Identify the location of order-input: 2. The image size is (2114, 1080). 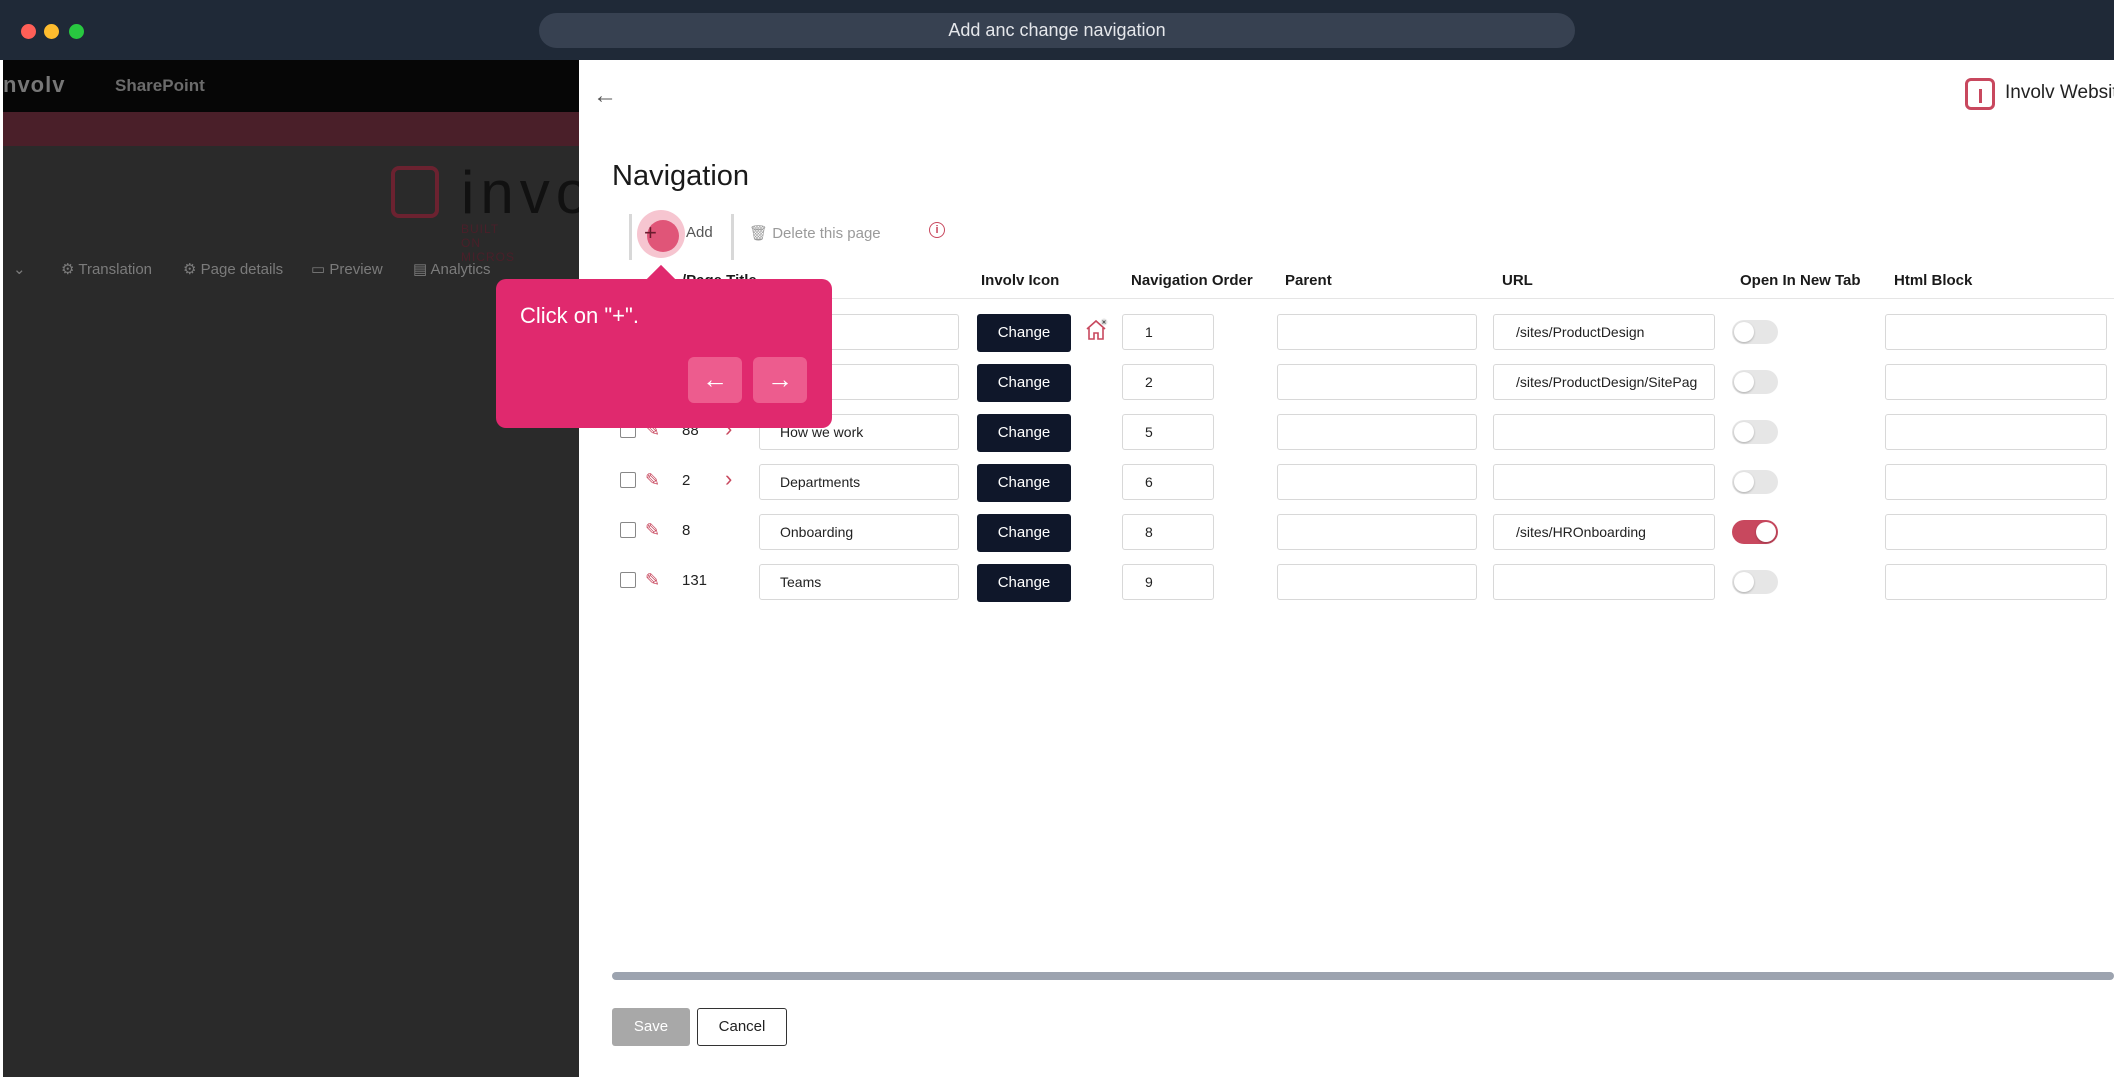
(1168, 382).